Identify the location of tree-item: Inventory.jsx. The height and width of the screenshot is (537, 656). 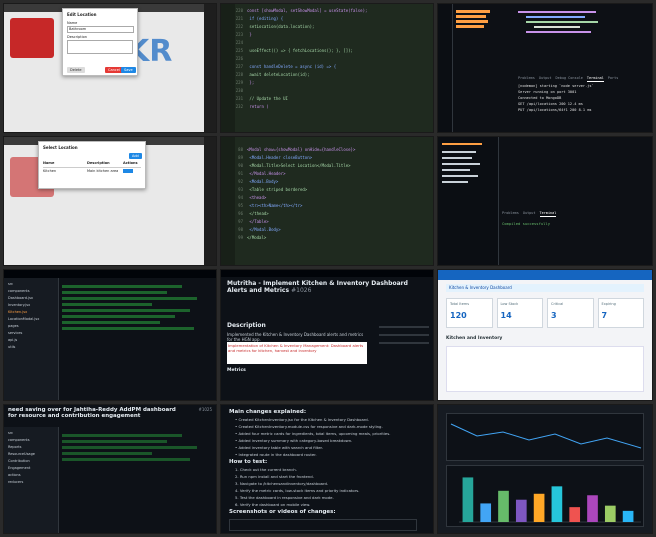
(19, 305).